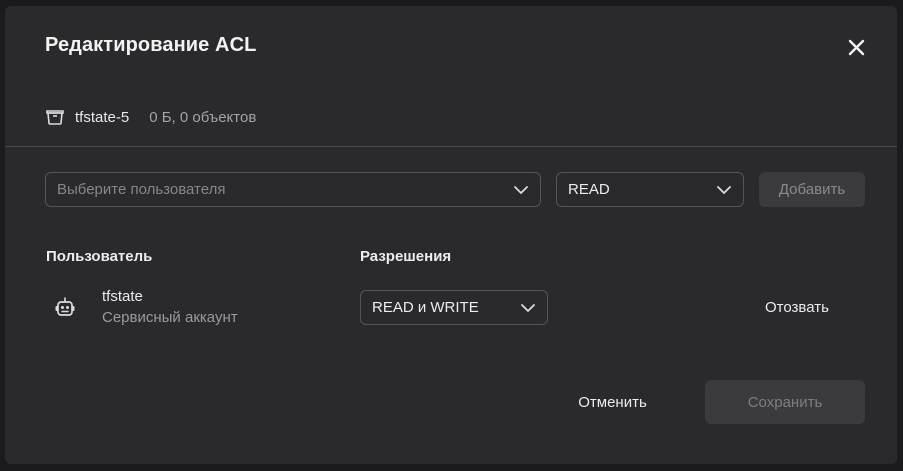 Image resolution: width=903 pixels, height=471 pixels. Describe the element at coordinates (812, 189) in the screenshot. I see `add-button: Добавить` at that location.